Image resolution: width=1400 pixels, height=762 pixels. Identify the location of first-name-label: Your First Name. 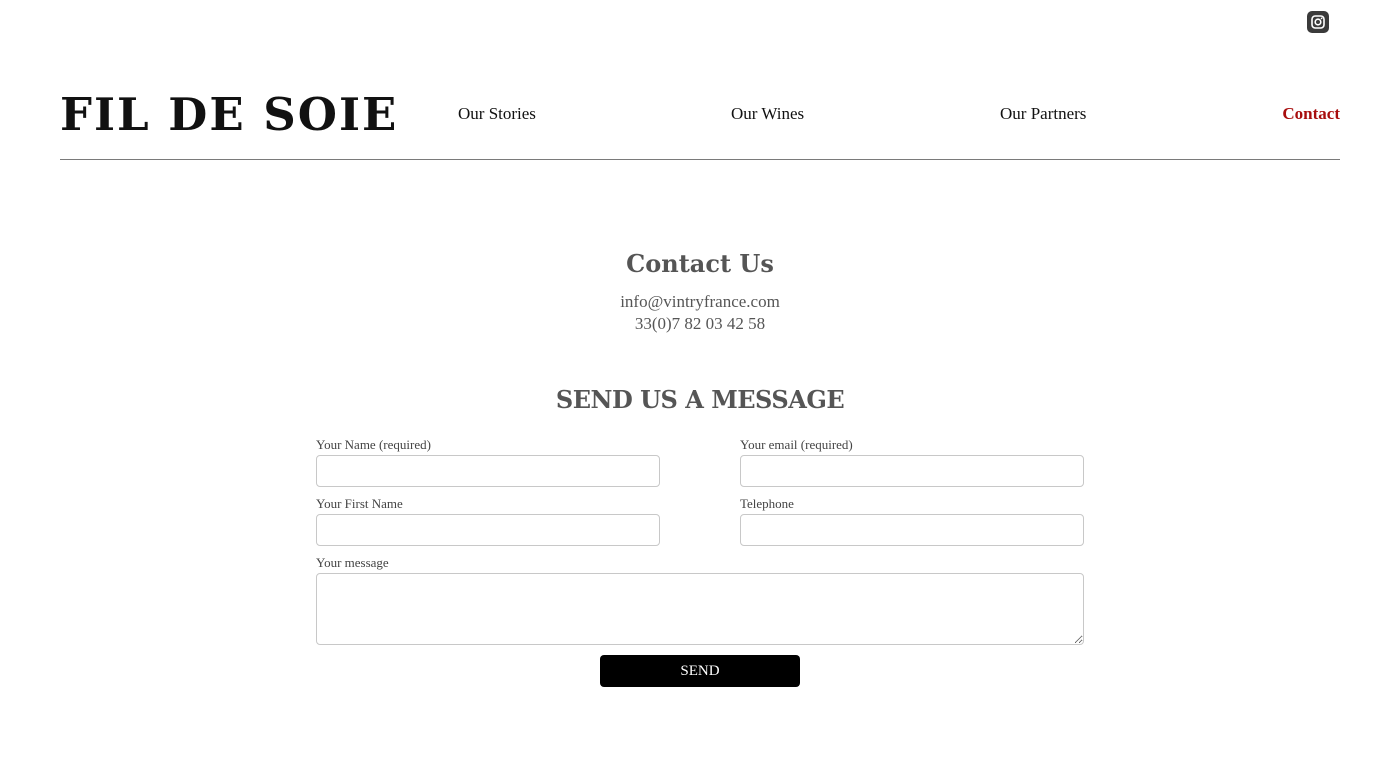
(359, 503).